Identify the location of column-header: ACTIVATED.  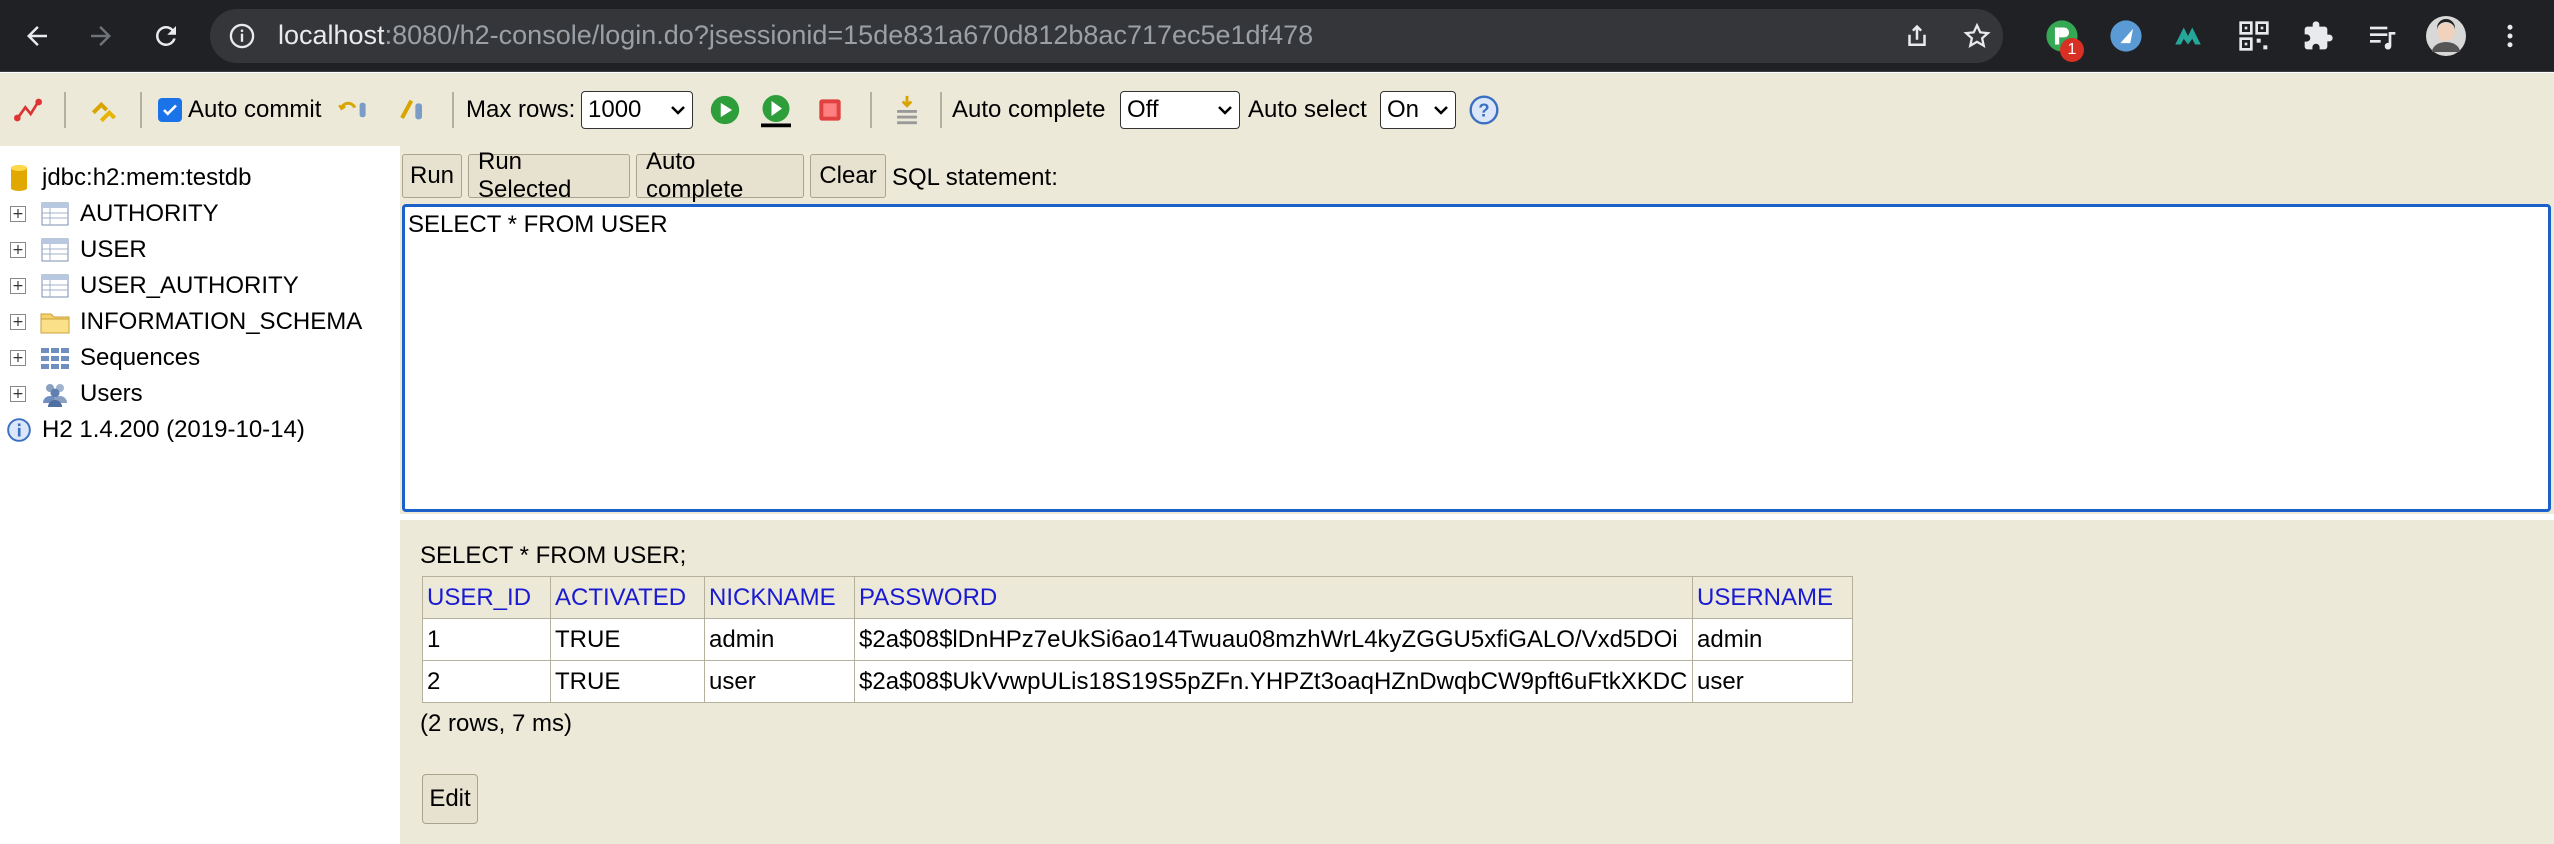
(627, 597).